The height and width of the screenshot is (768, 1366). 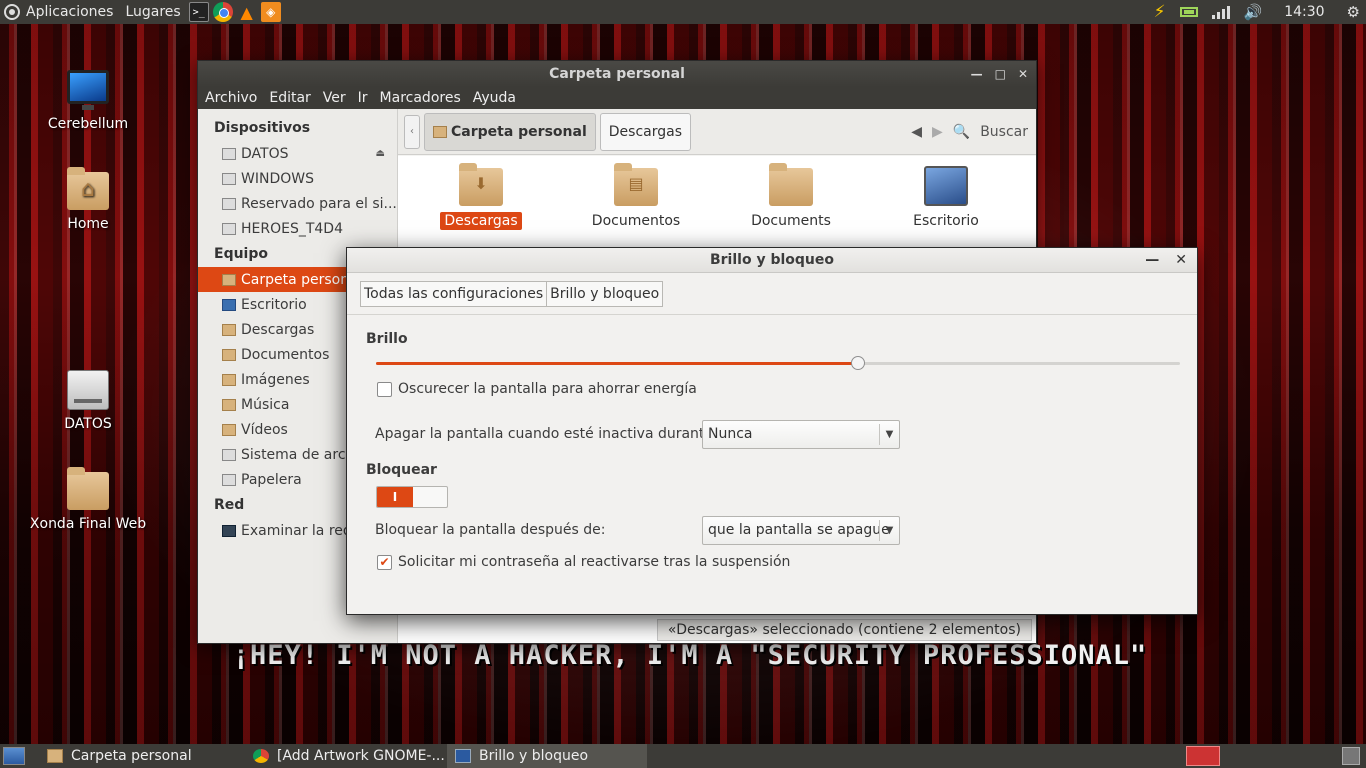 I want to click on desktop-icon-datos: DATOS, so click(x=88, y=401).